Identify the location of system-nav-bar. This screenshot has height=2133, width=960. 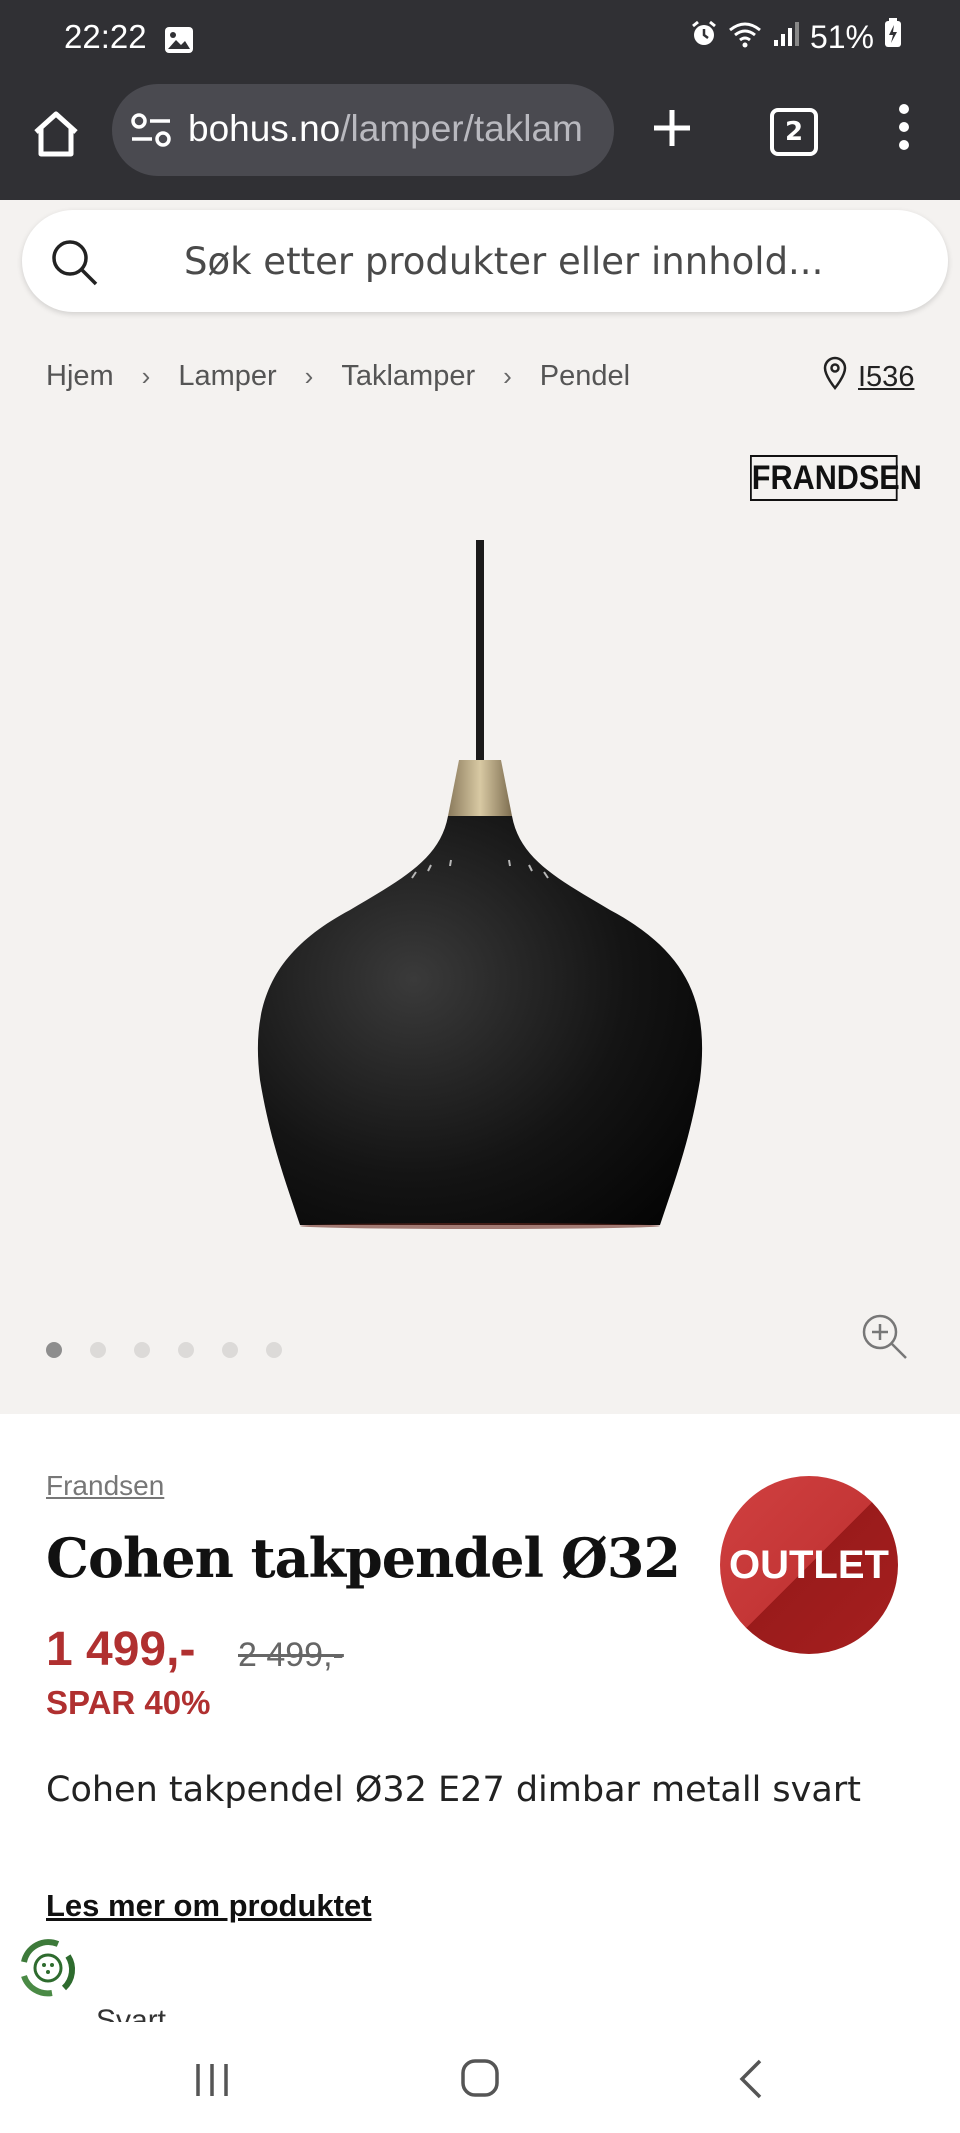
(480, 2078).